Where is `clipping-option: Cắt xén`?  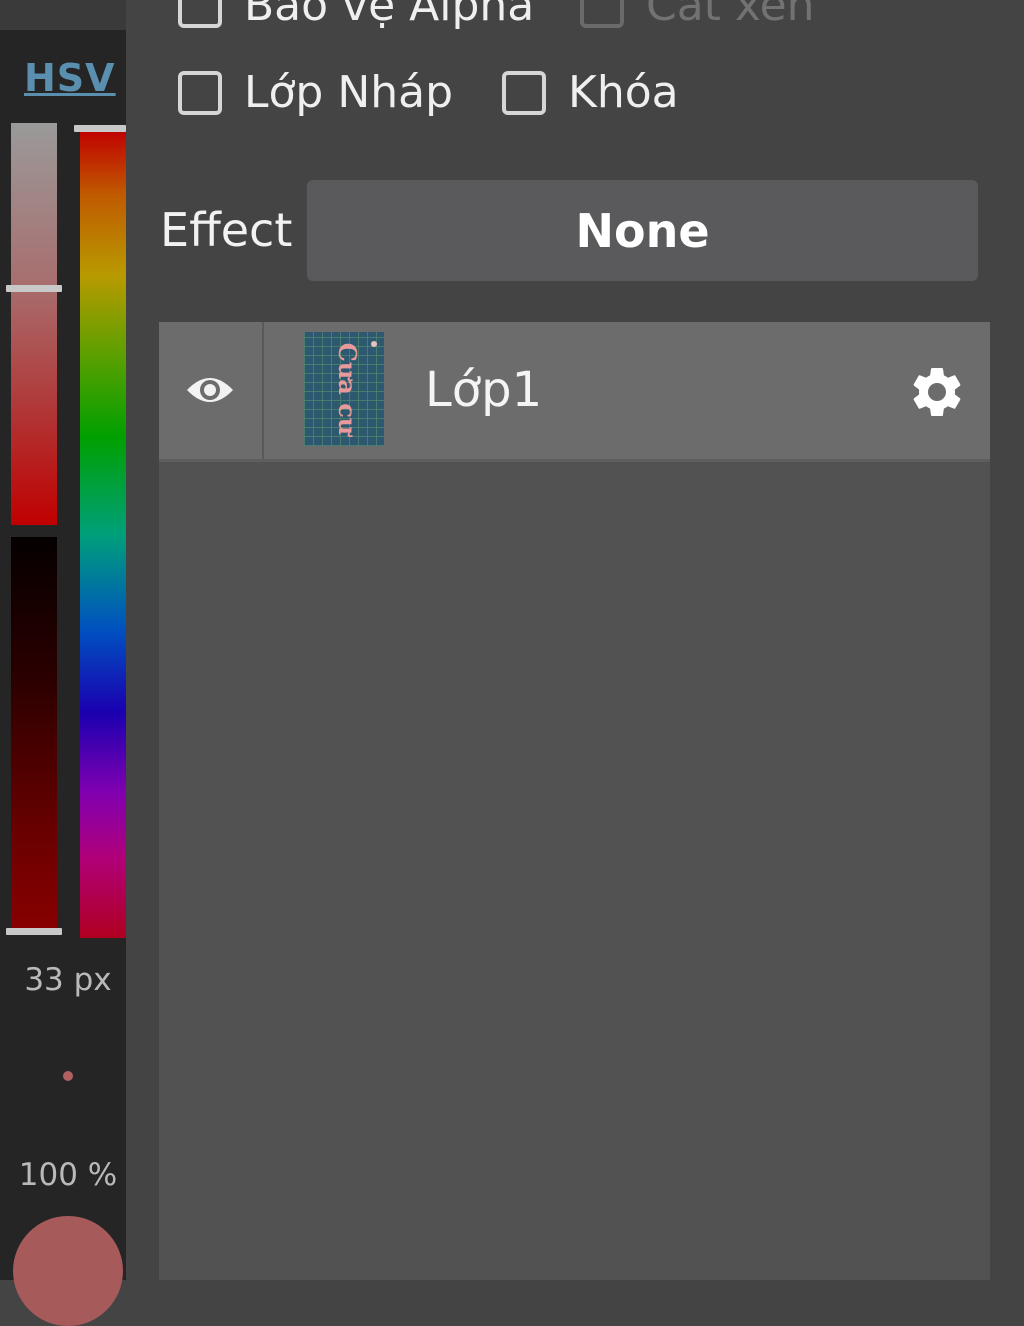 clipping-option: Cắt xén is located at coordinates (697, 15).